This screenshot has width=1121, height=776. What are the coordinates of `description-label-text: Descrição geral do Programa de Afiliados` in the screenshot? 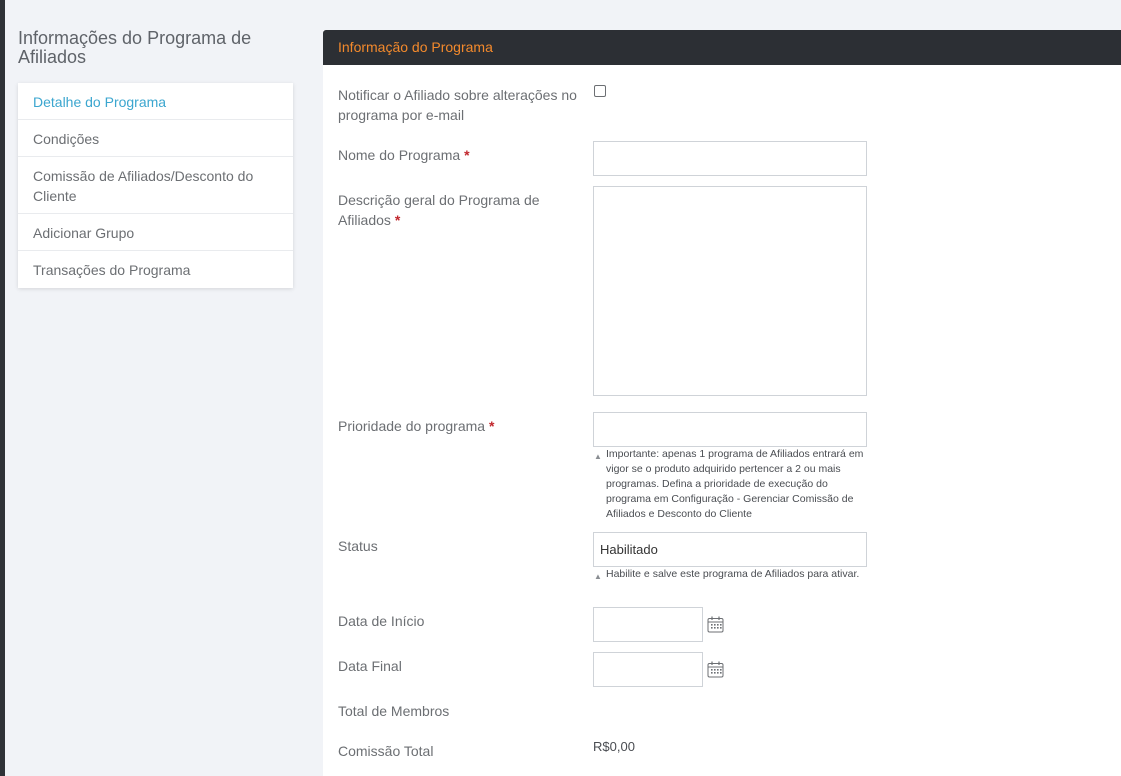 It's located at (439, 210).